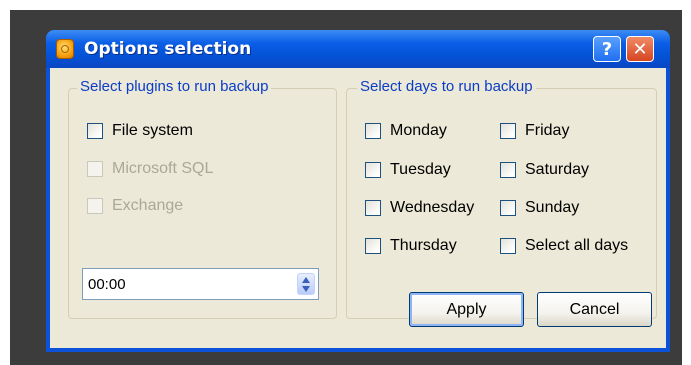 Image resolution: width=691 pixels, height=365 pixels. What do you see at coordinates (446, 86) in the screenshot?
I see `days-group-legend: Select days to run backup` at bounding box center [446, 86].